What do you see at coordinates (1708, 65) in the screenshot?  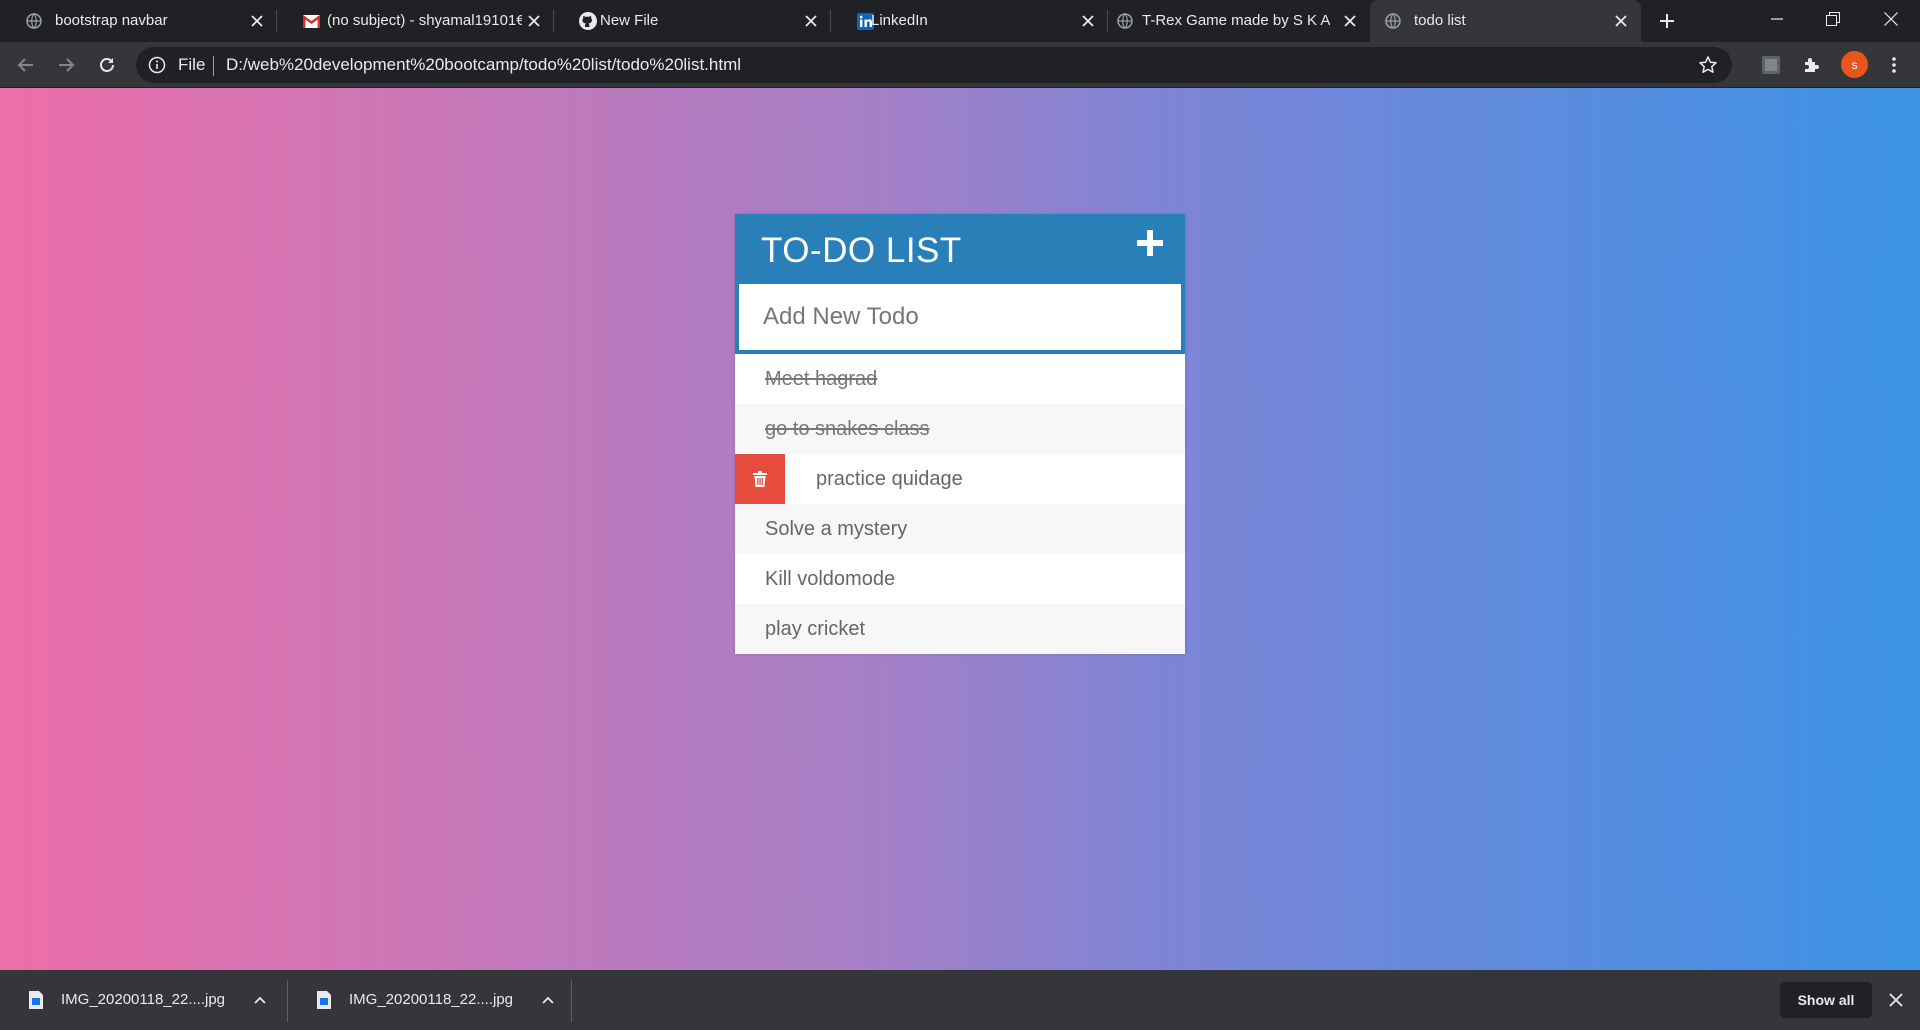 I see `bookmark-star-icon` at bounding box center [1708, 65].